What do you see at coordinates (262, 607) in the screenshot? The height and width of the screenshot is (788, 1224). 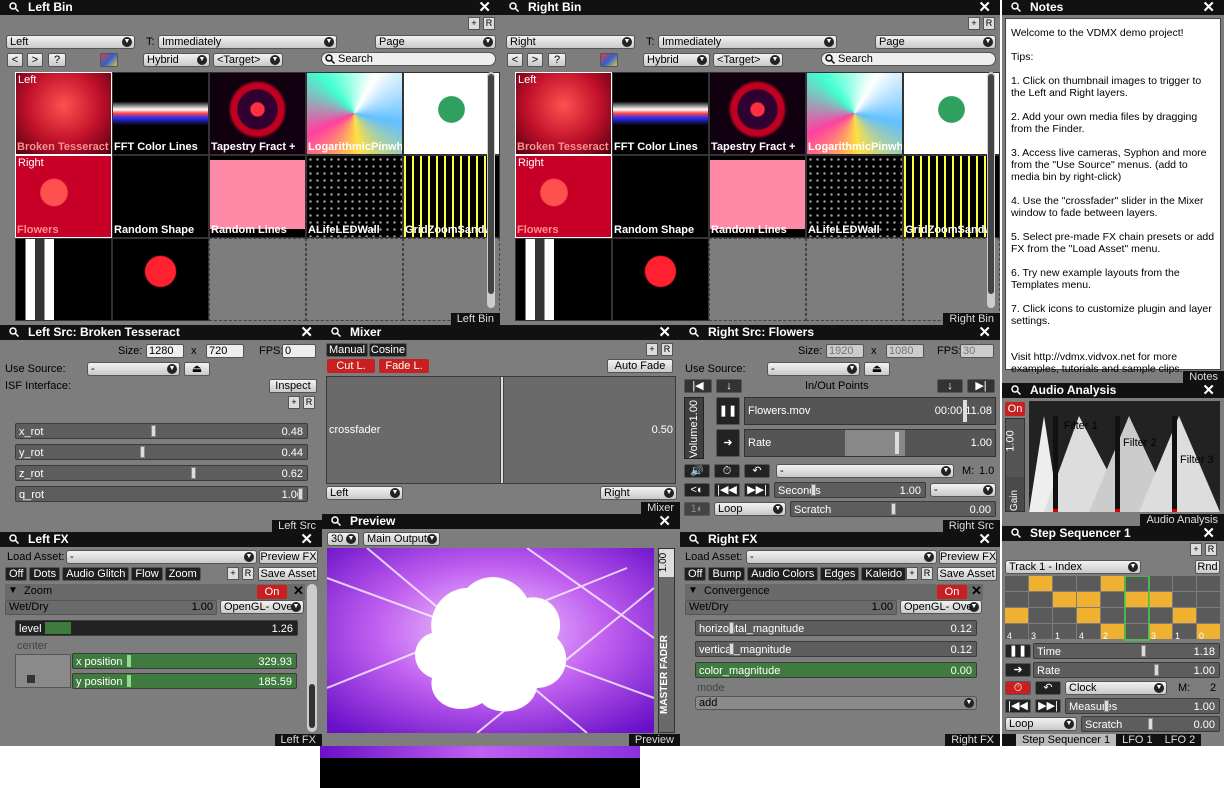 I see `blend-mode-select: OpenGL- Ove ▼` at bounding box center [262, 607].